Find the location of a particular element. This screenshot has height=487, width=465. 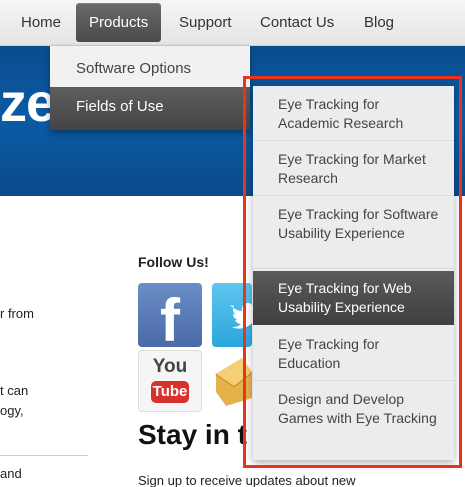

top-navbar: Home Products Support Contact Us Blog is located at coordinates (232, 23).